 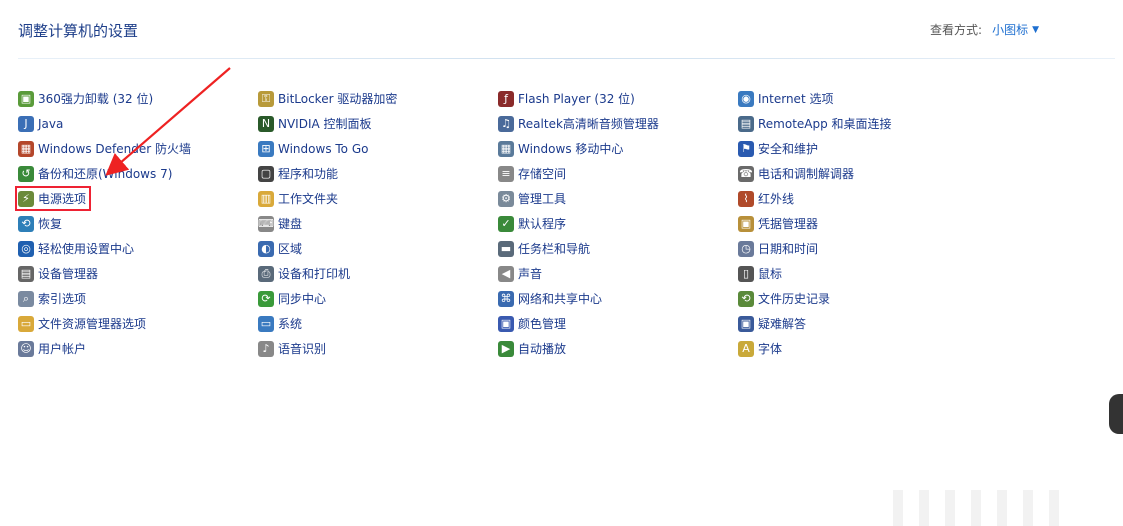 What do you see at coordinates (378, 273) in the screenshot?
I see `control-panel-item: ⎙ 设备和打印机` at bounding box center [378, 273].